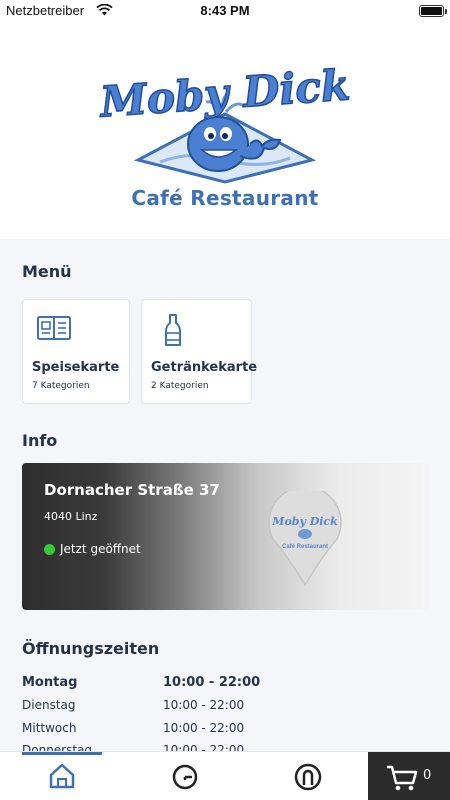 Image resolution: width=450 pixels, height=800 pixels. I want to click on cart-icon, so click(402, 778).